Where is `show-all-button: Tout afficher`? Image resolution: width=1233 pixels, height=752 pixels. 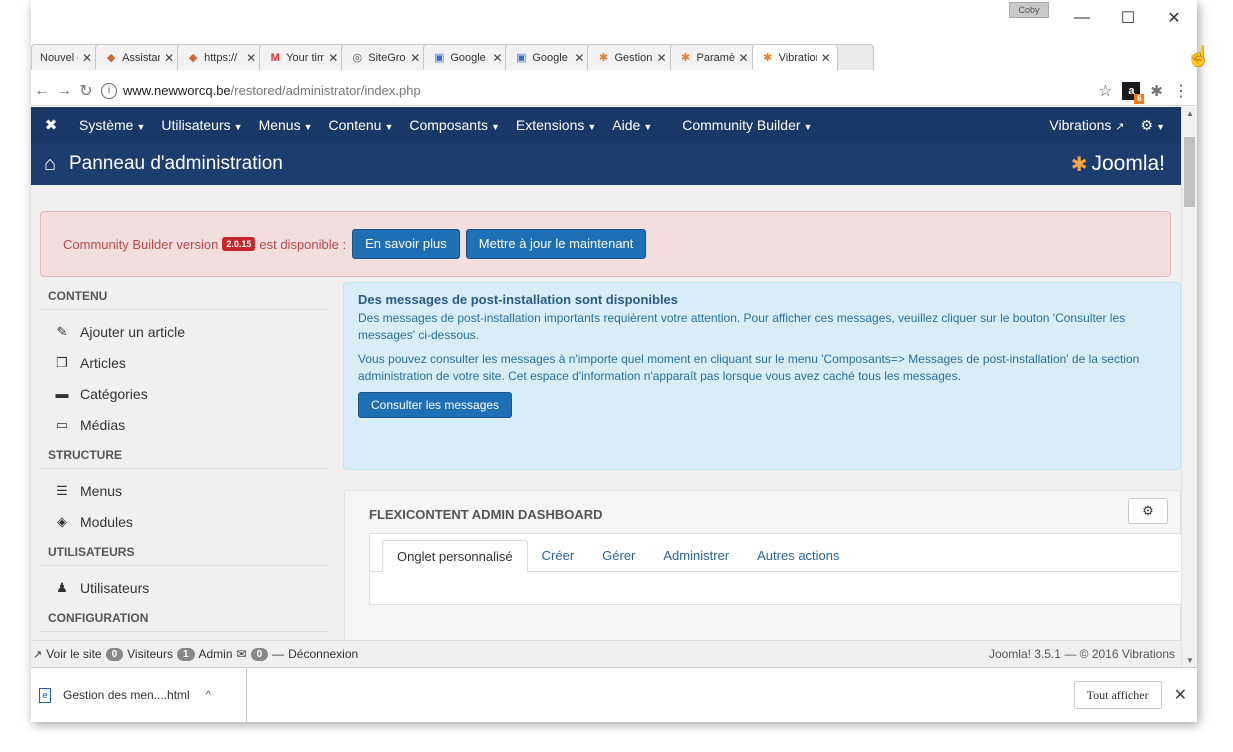 show-all-button: Tout afficher is located at coordinates (1117, 695).